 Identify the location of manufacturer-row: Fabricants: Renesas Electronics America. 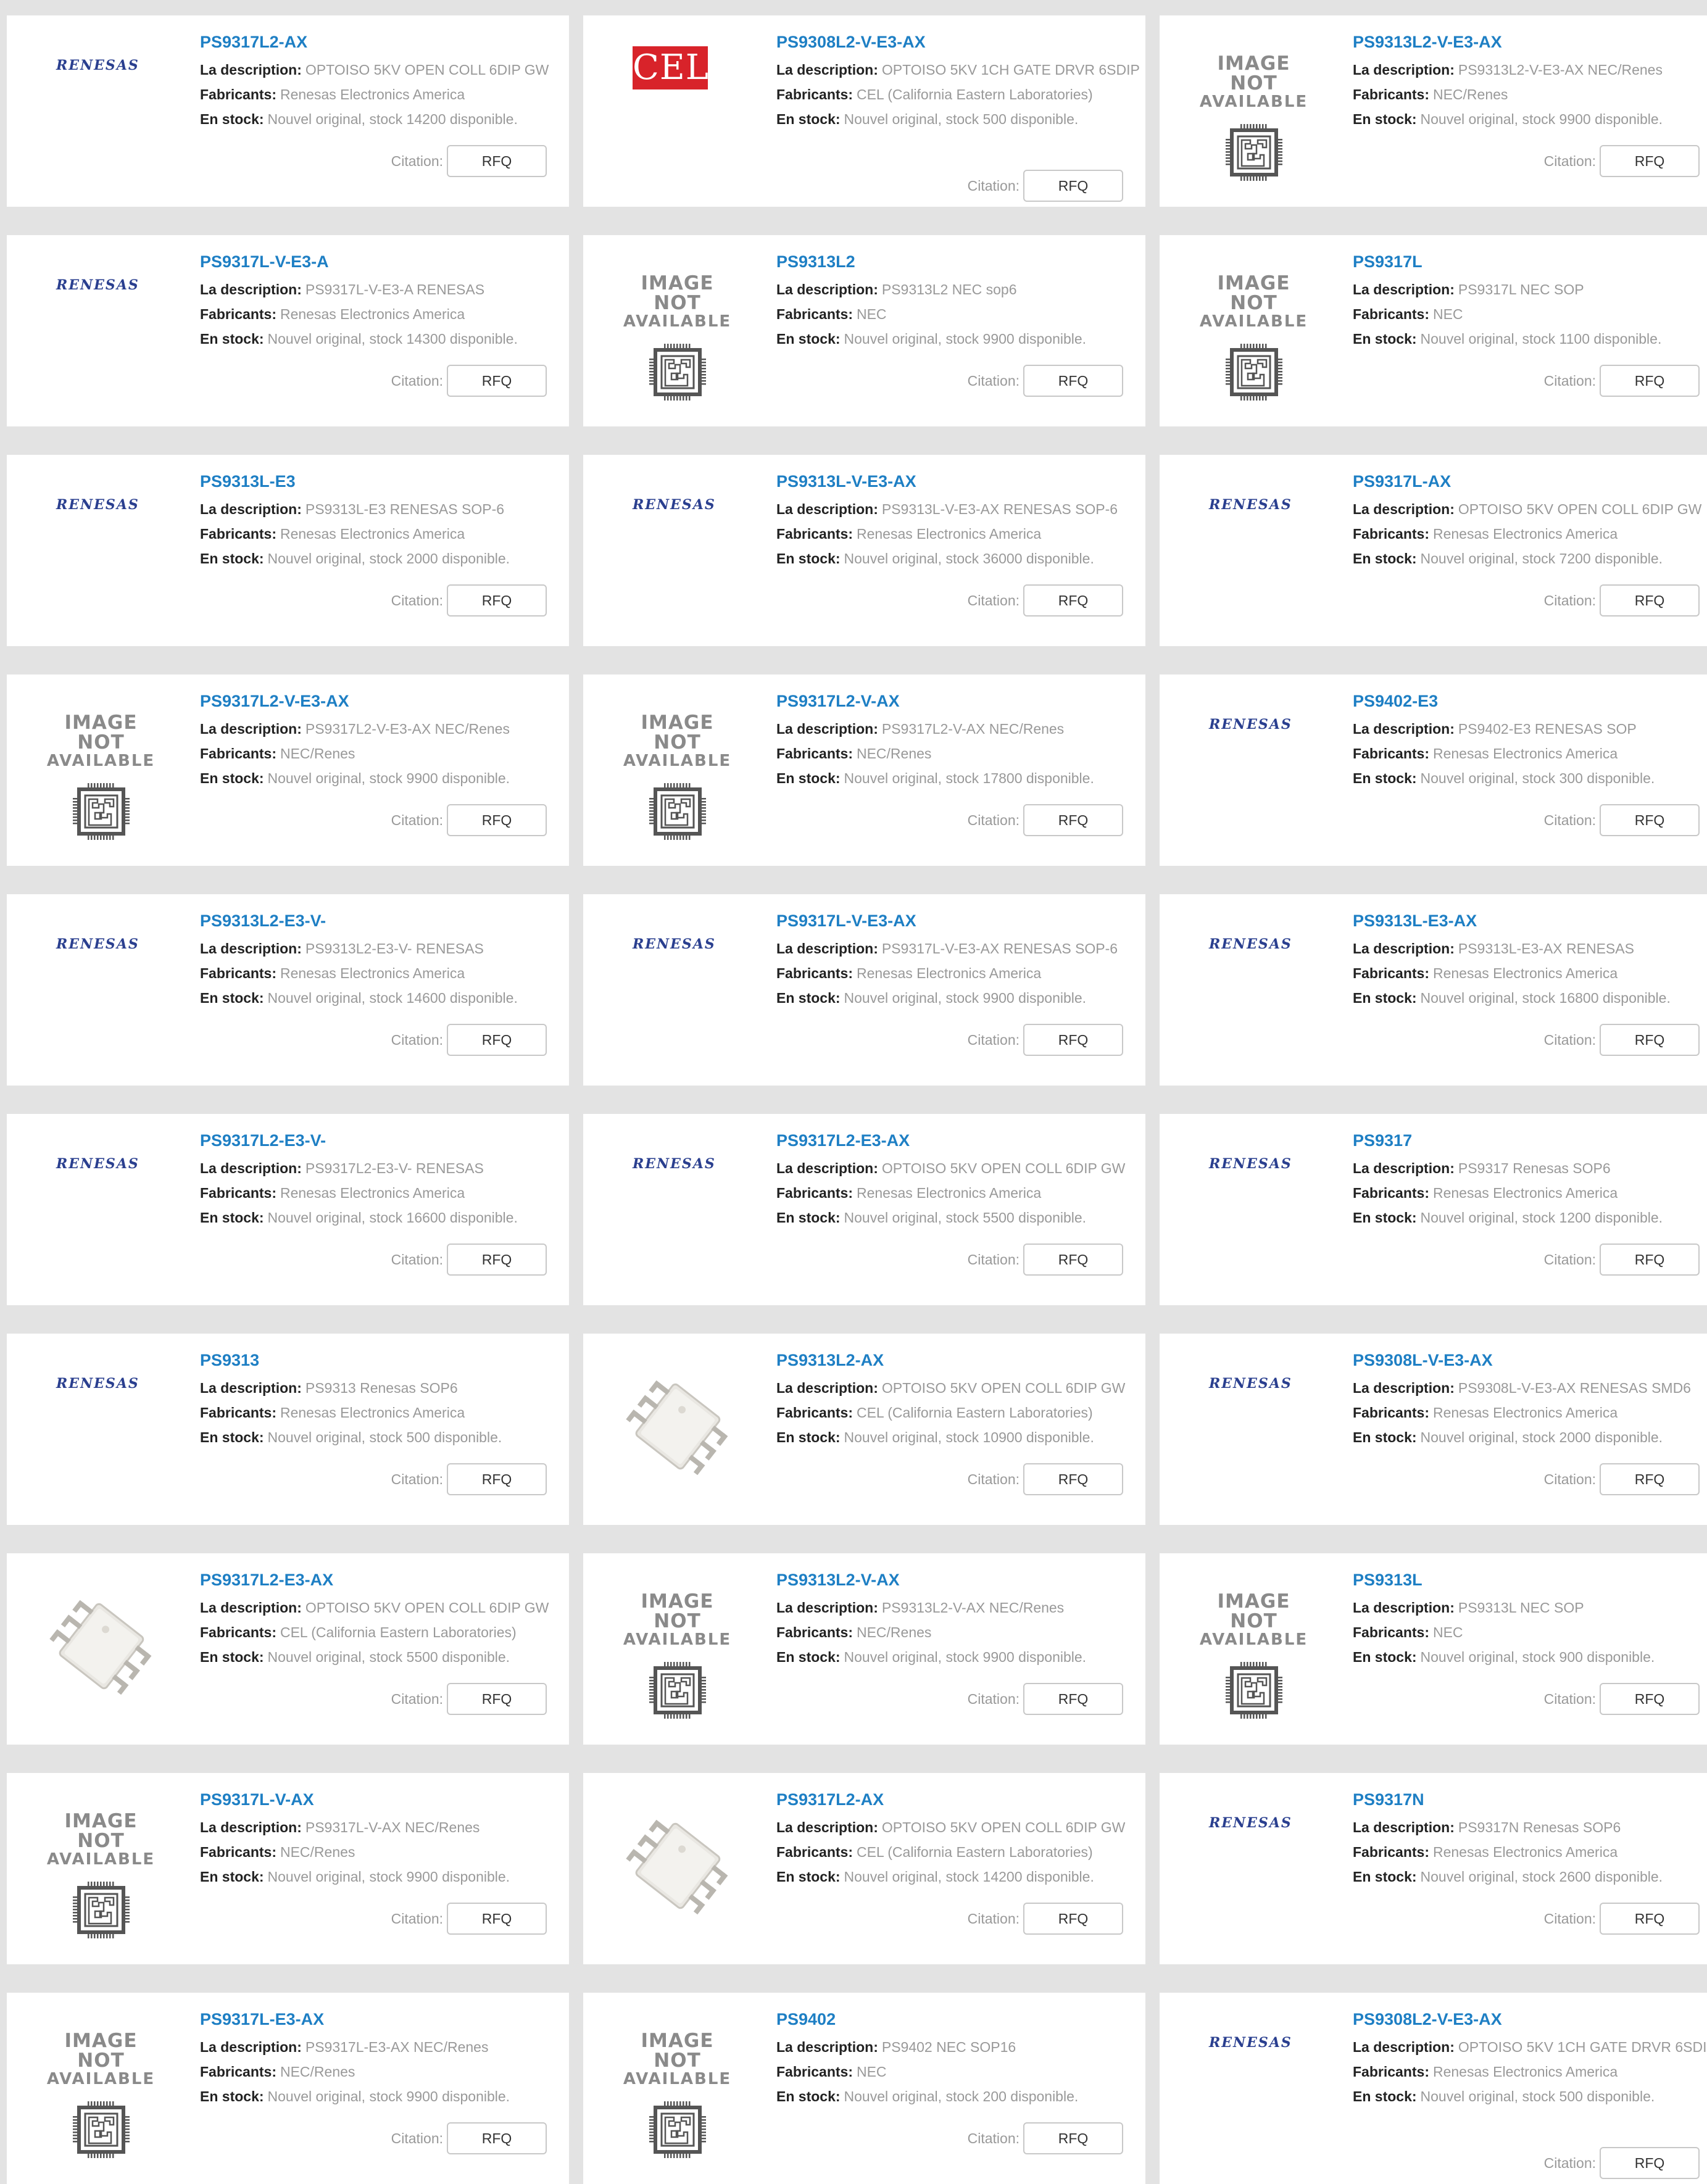
(958, 974).